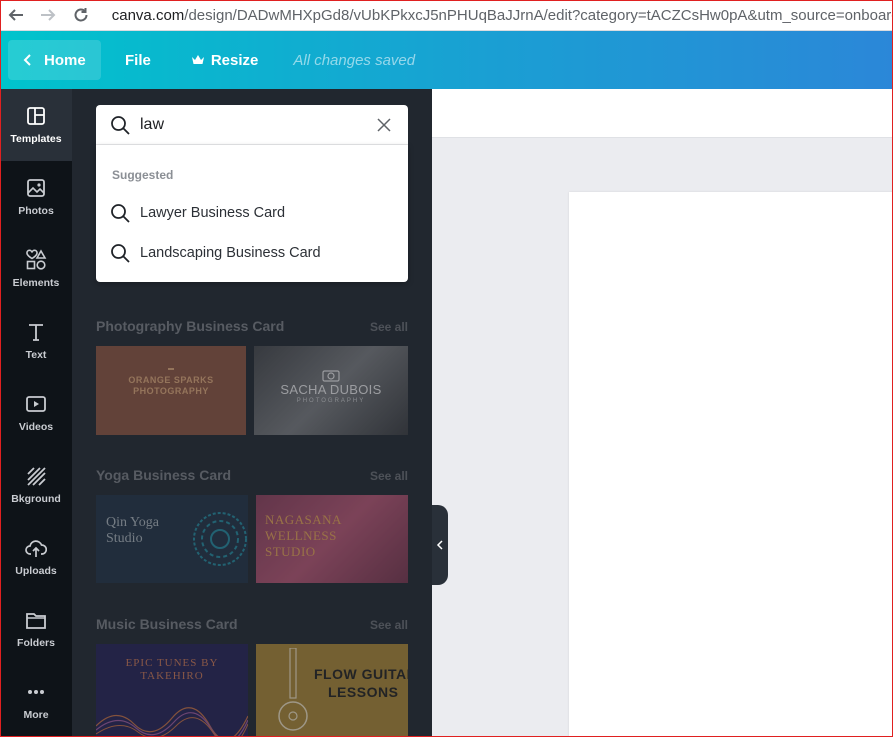  Describe the element at coordinates (36, 355) in the screenshot. I see `rail-label: Text` at that location.